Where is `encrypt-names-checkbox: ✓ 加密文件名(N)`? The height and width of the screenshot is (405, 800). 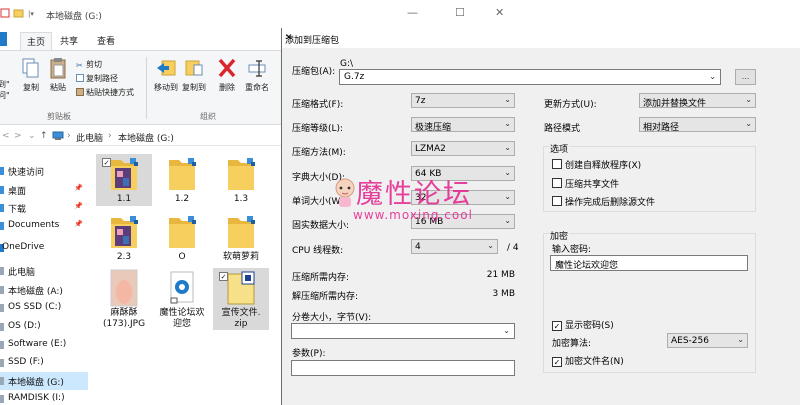
encrypt-names-checkbox: ✓ 加密文件名(N) is located at coordinates (588, 360).